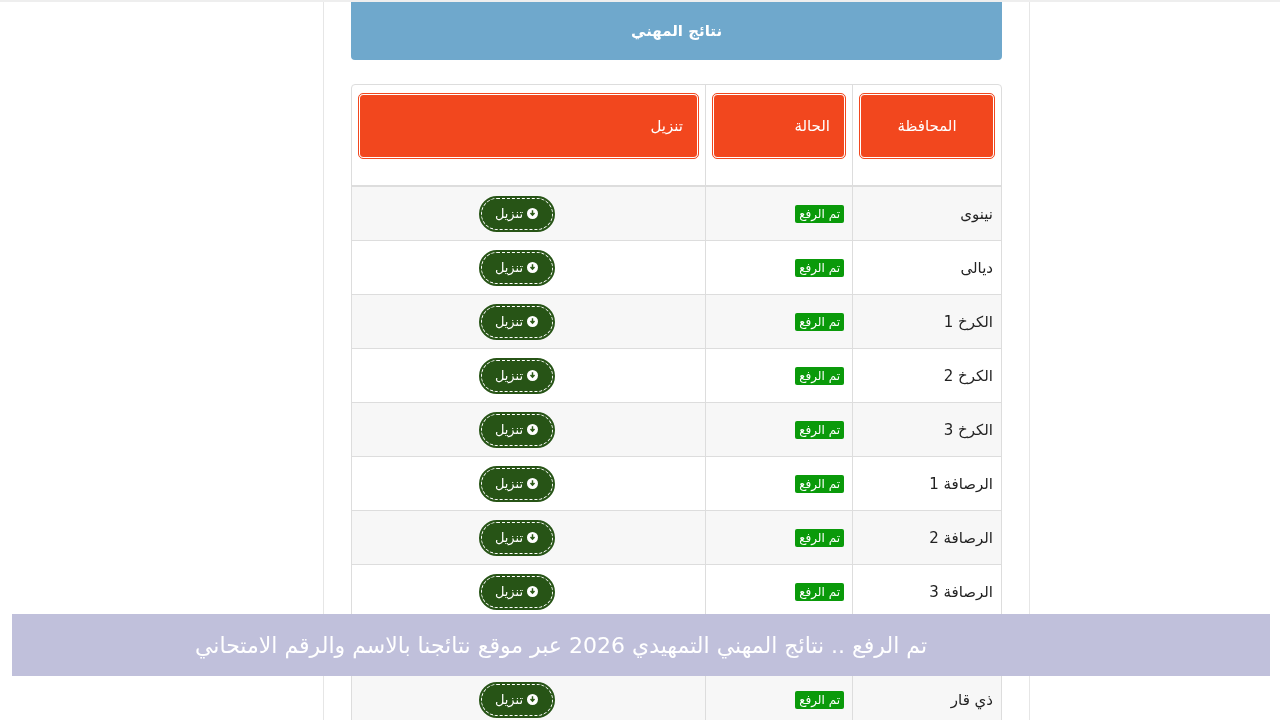 The height and width of the screenshot is (720, 1280). What do you see at coordinates (976, 213) in the screenshot?
I see `province-cell: نينوى` at bounding box center [976, 213].